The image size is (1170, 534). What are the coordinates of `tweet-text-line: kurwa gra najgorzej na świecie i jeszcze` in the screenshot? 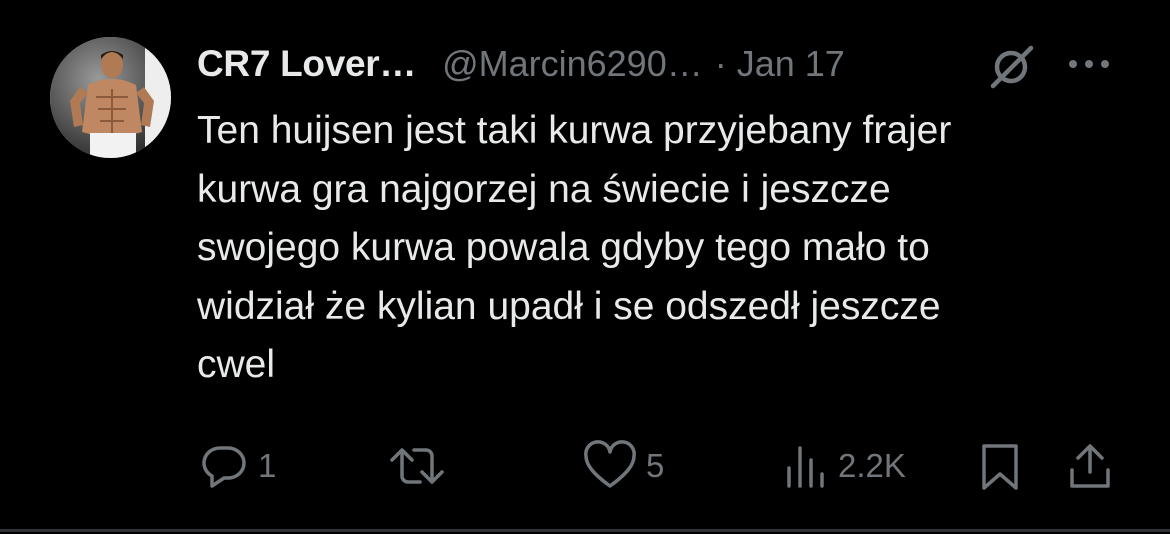 It's located at (544, 189).